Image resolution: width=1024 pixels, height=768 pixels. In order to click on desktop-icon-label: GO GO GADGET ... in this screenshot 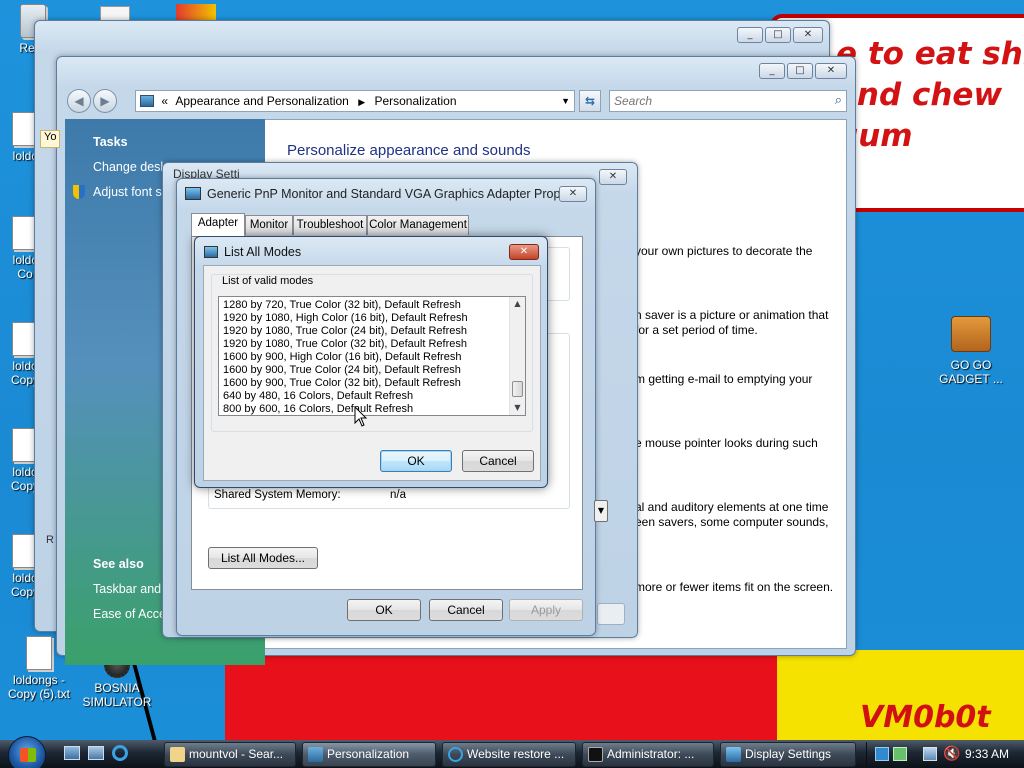, I will do `click(971, 372)`.